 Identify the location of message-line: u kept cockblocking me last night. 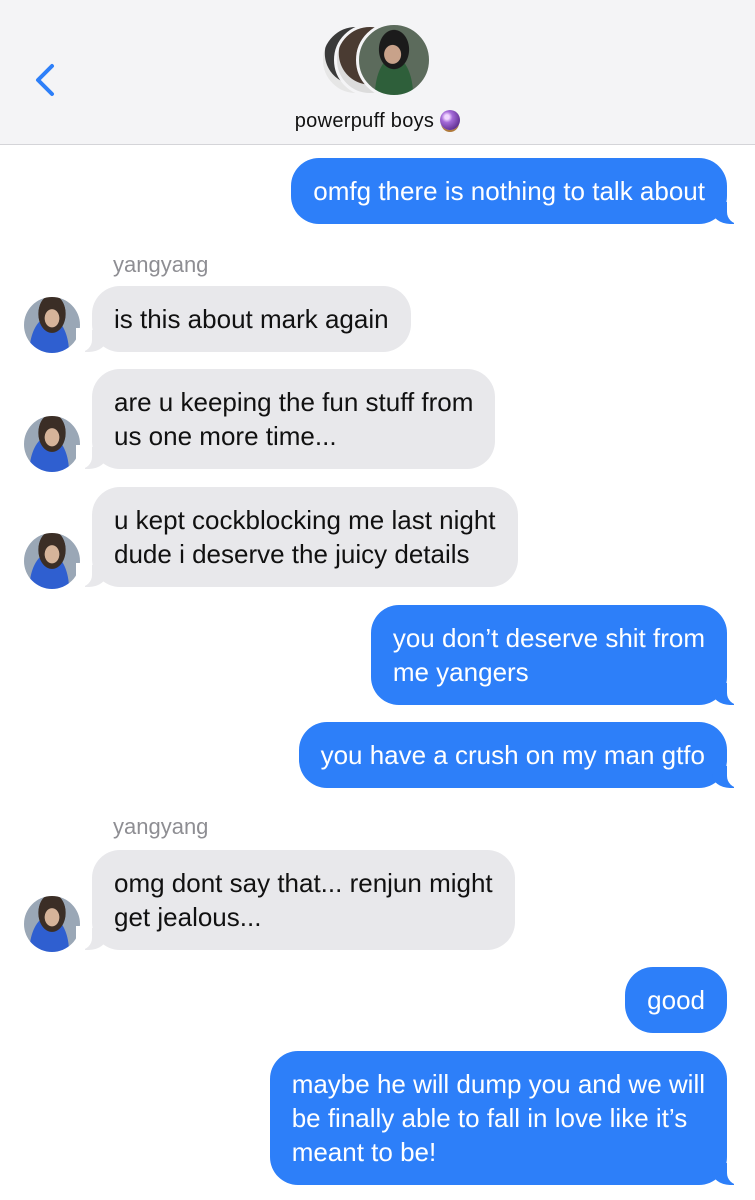
(305, 520).